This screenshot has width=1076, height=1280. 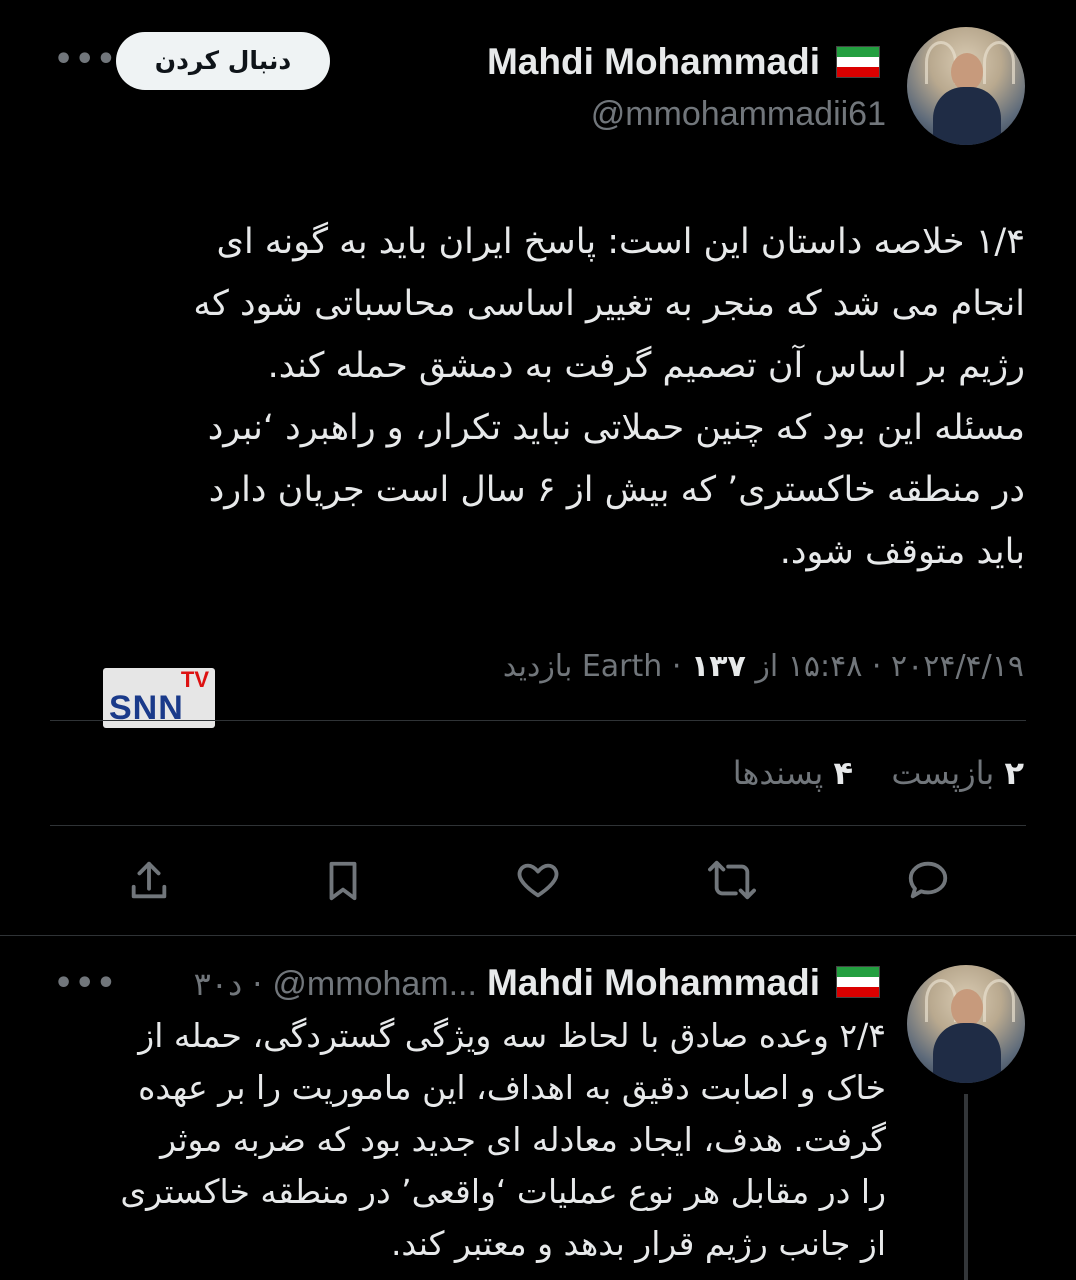 I want to click on tweet-stats: ۲ بازپست ۴ پسندها, so click(x=878, y=773).